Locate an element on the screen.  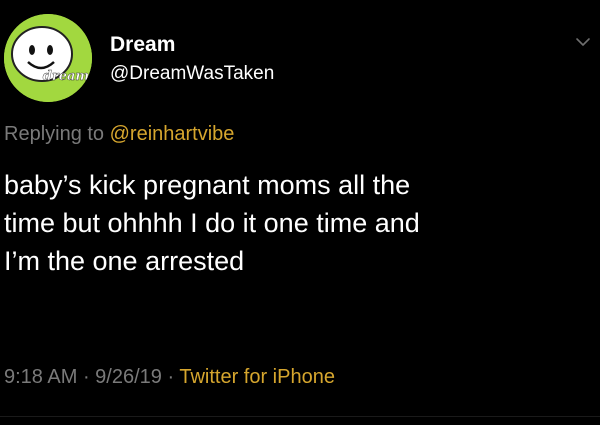
avatar-logo-text: dream is located at coordinates (66, 76).